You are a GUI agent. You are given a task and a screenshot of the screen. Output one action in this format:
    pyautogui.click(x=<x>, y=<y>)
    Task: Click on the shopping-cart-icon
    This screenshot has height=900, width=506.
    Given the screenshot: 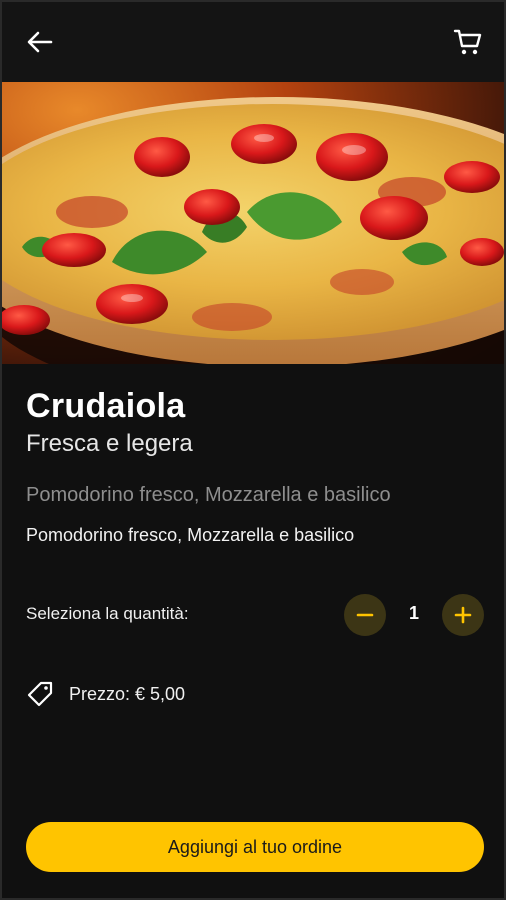 What is the action you would take?
    pyautogui.click(x=467, y=42)
    